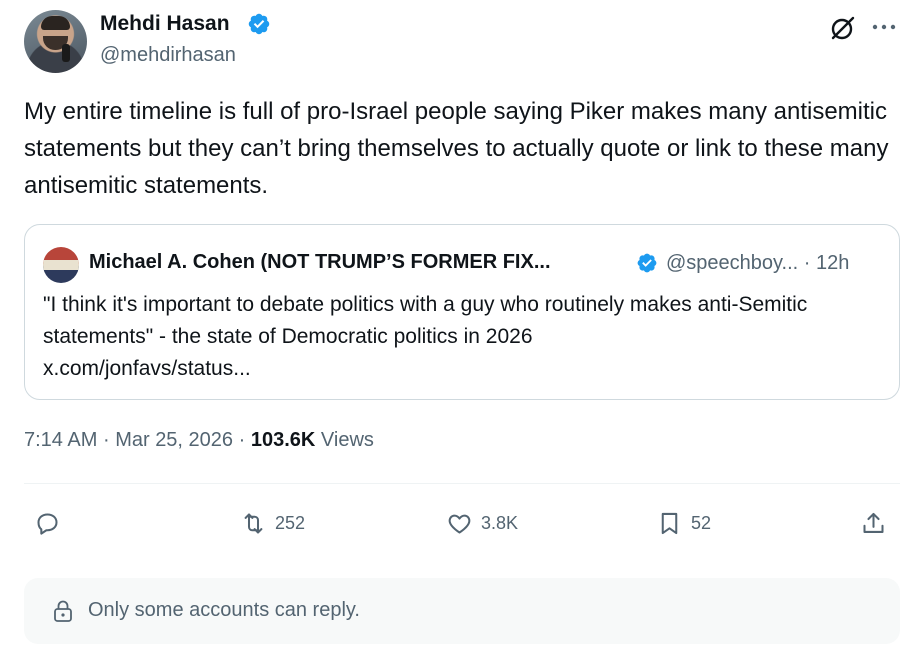 This screenshot has width=923, height=665. I want to click on like-count: 3.8K, so click(500, 522).